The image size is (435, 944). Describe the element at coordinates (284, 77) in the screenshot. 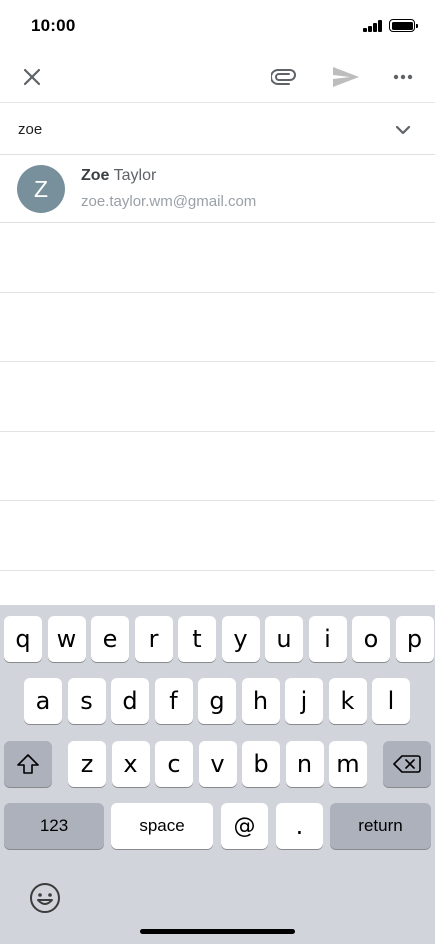

I see `paperclip-icon` at that location.